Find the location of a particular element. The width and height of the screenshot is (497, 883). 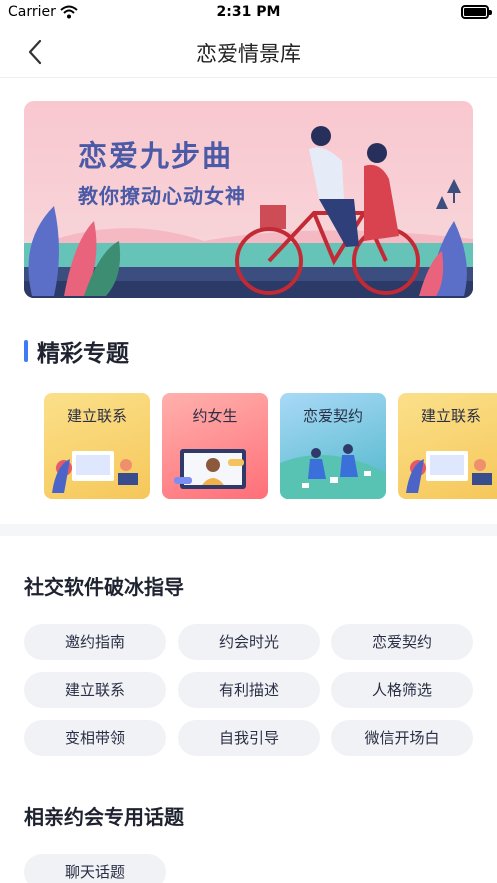

tag-button: 自我引导 is located at coordinates (249, 738).